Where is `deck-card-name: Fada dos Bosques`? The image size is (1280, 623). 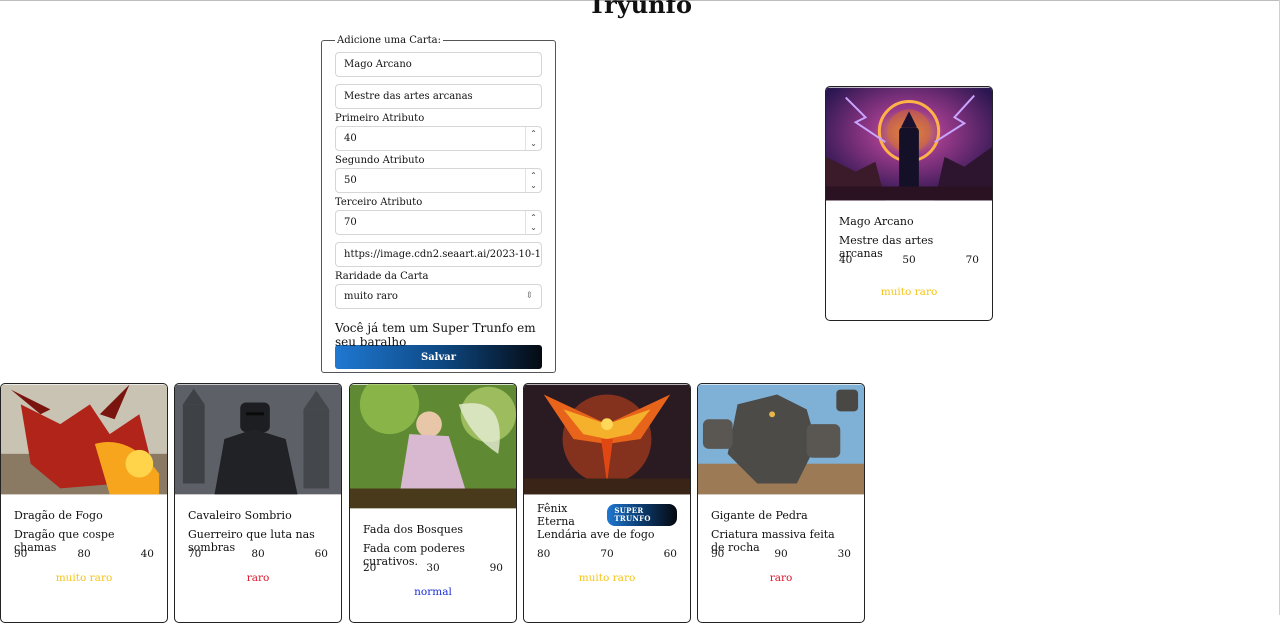 deck-card-name: Fada dos Bosques is located at coordinates (433, 529).